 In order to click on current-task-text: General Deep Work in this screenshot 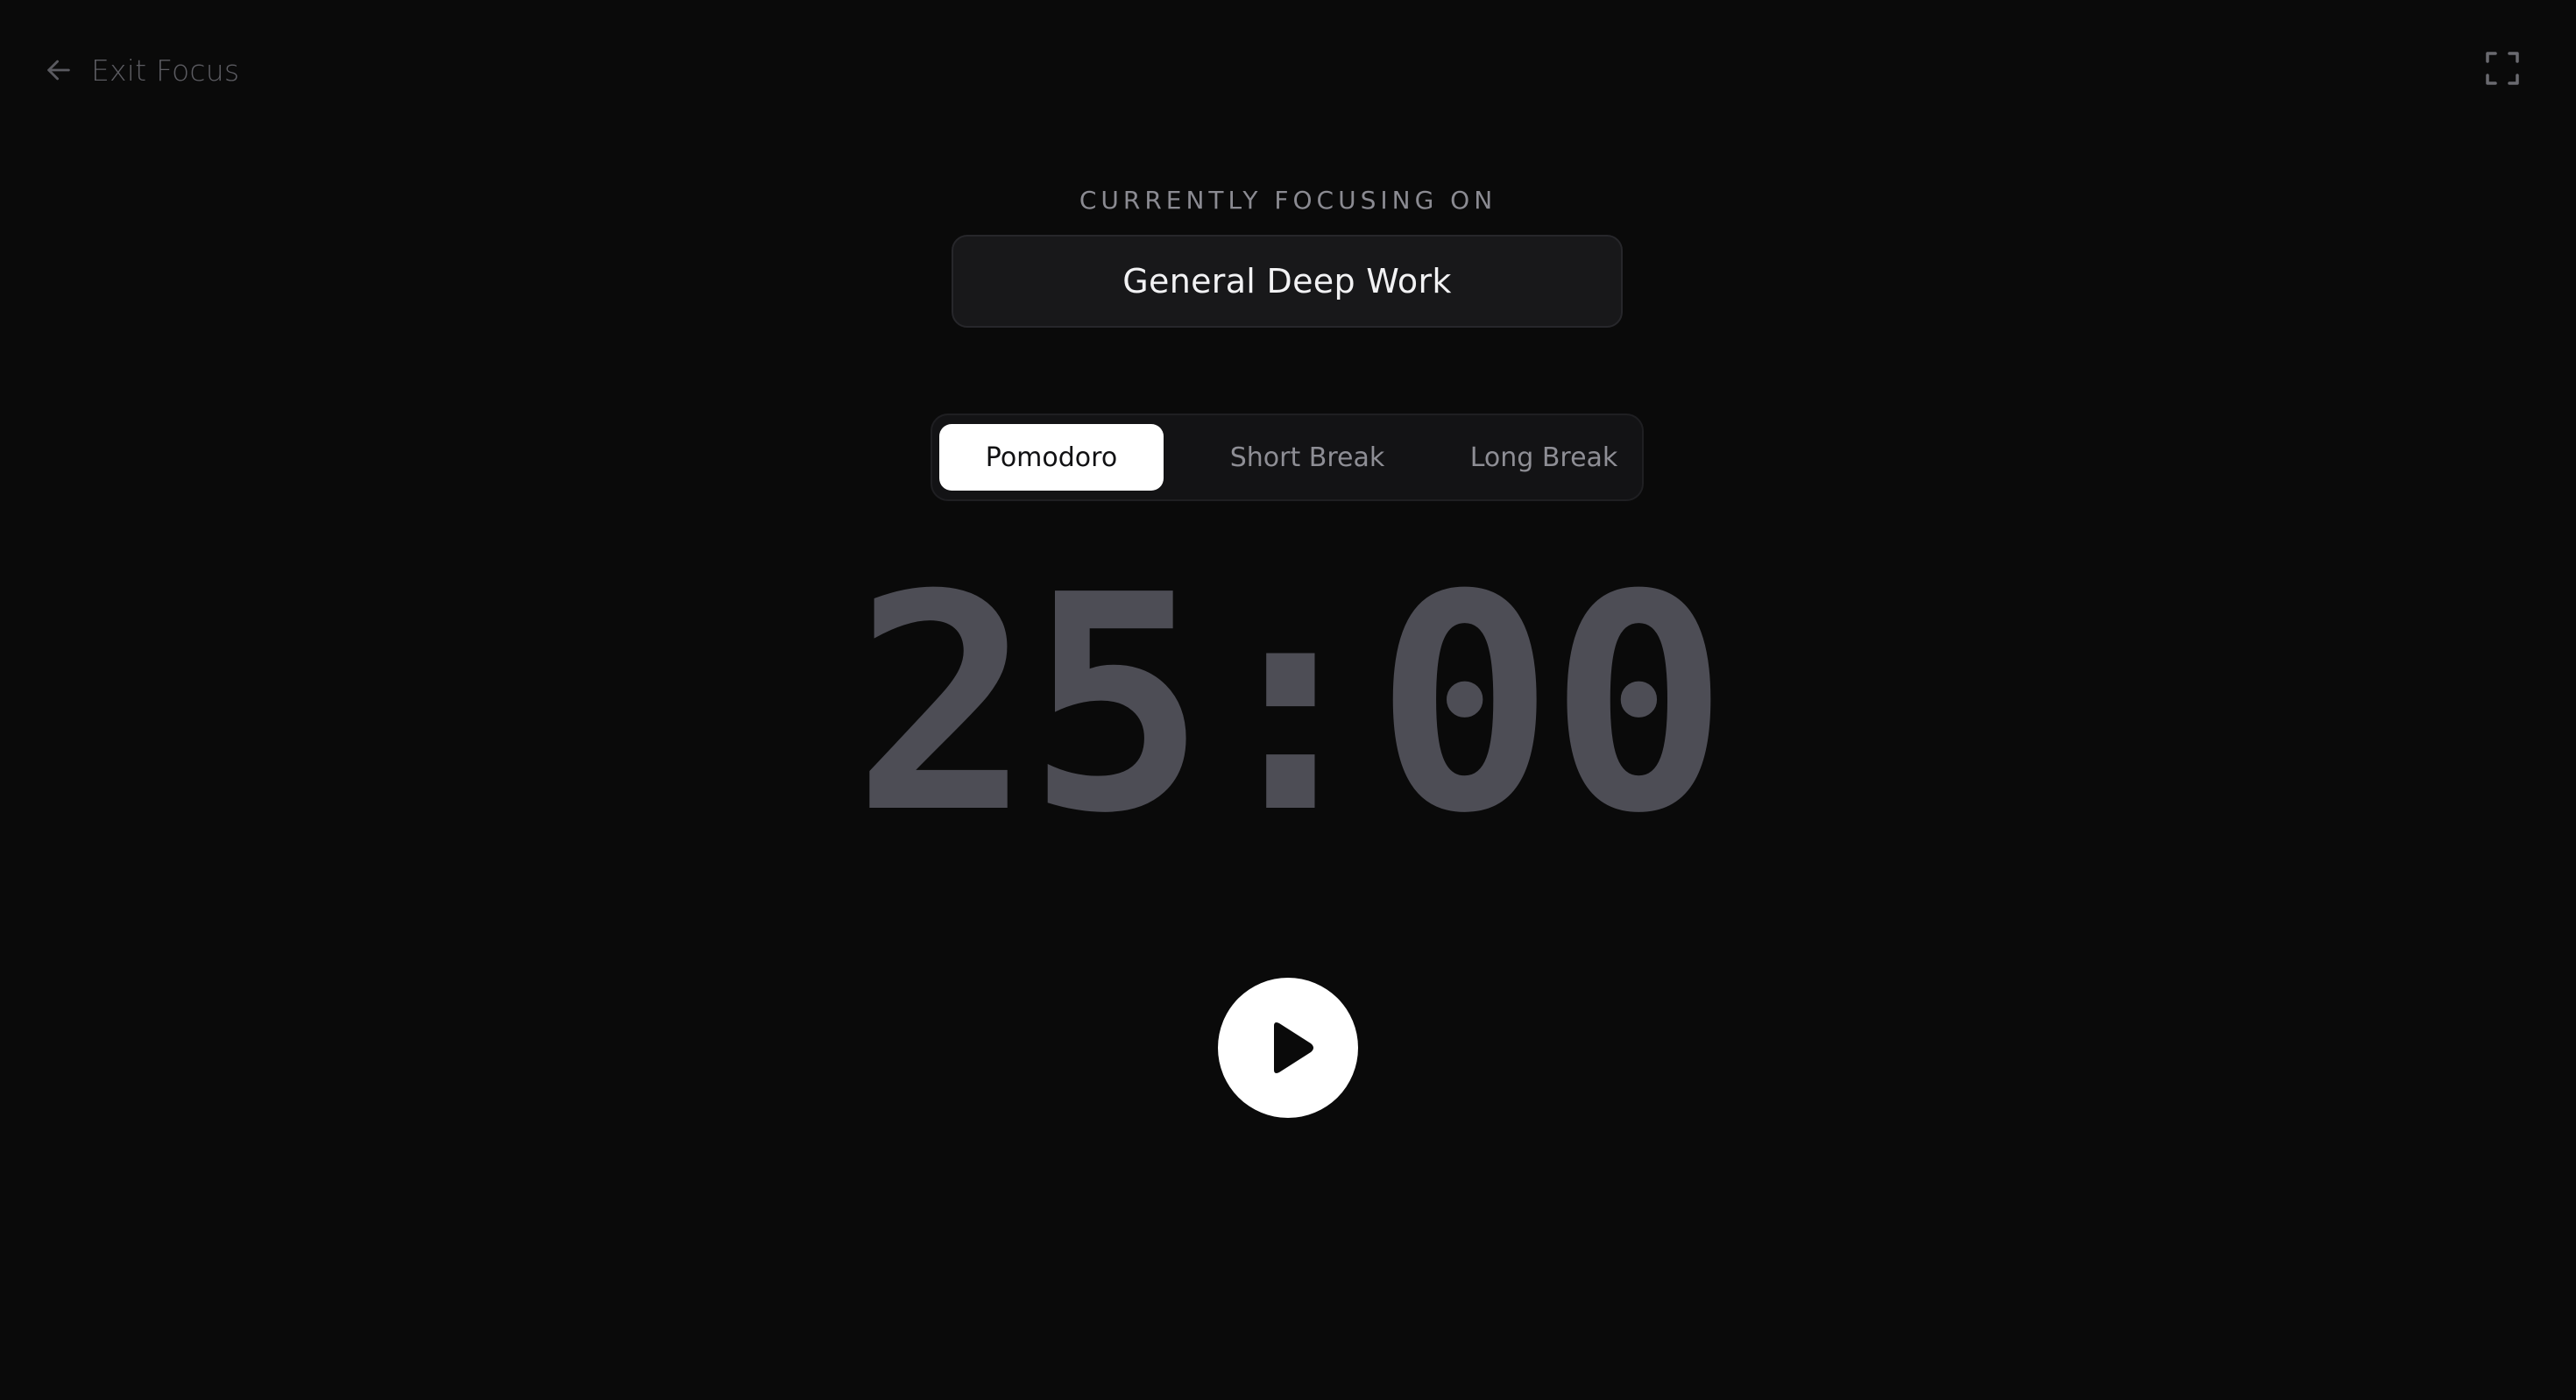, I will do `click(1287, 281)`.